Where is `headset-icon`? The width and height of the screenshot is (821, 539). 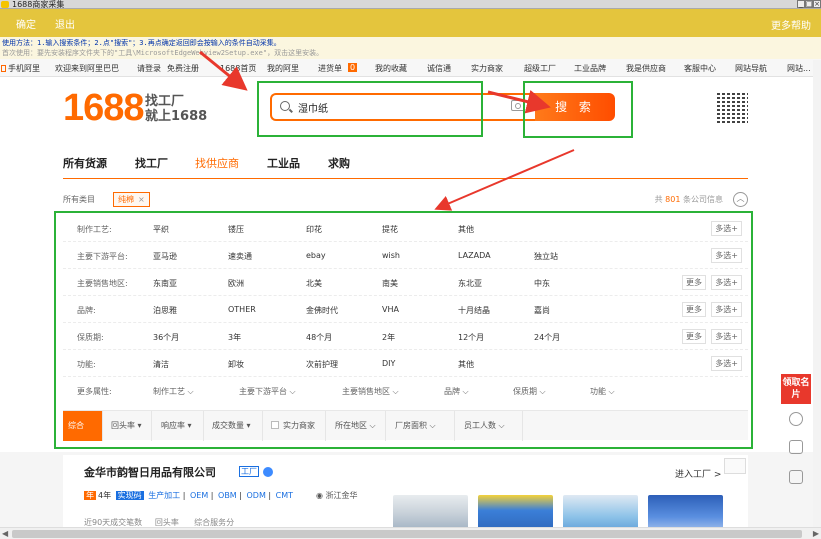
headset-icon is located at coordinates (796, 419).